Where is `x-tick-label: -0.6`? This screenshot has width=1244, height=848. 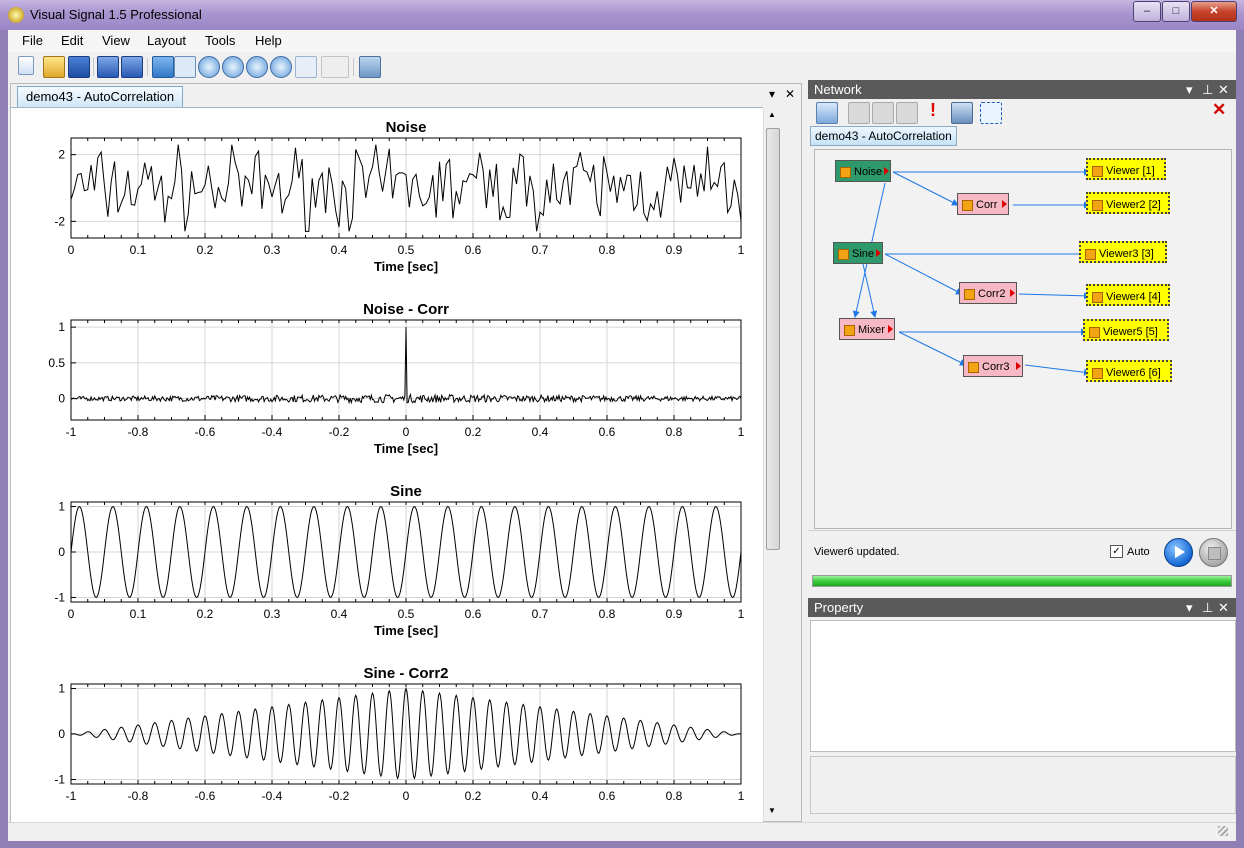 x-tick-label: -0.6 is located at coordinates (205, 796).